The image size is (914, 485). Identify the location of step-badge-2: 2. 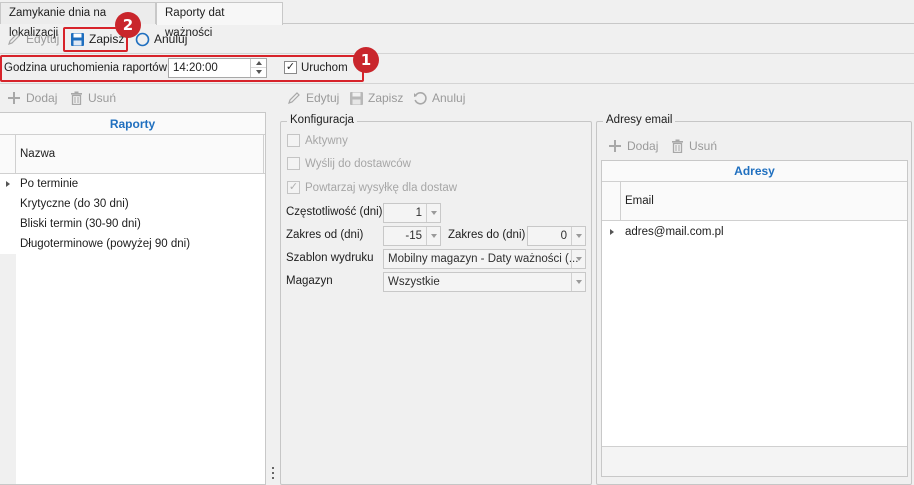
(128, 25).